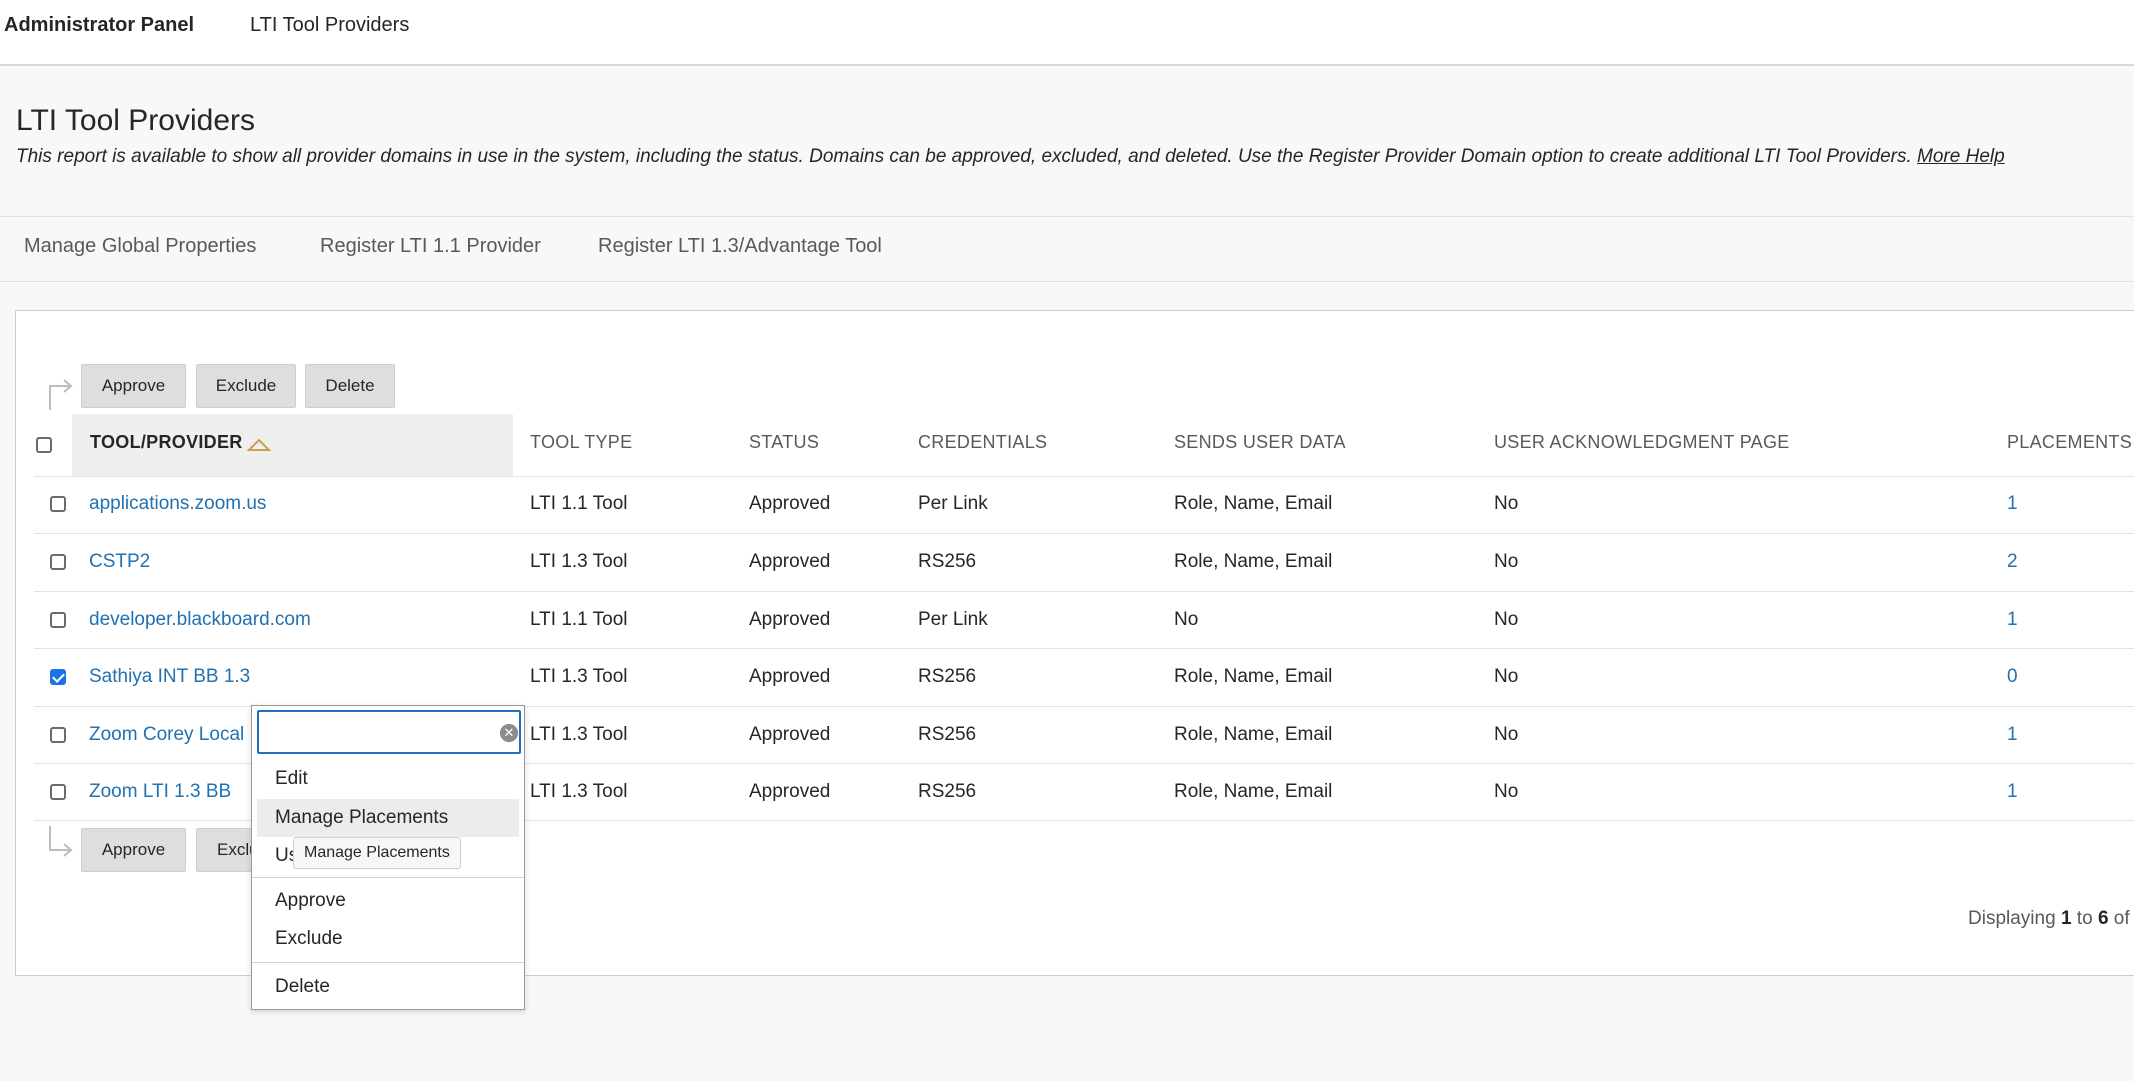 This screenshot has width=2134, height=1081. I want to click on breadcrumb-current: LTI Tool Providers, so click(330, 25).